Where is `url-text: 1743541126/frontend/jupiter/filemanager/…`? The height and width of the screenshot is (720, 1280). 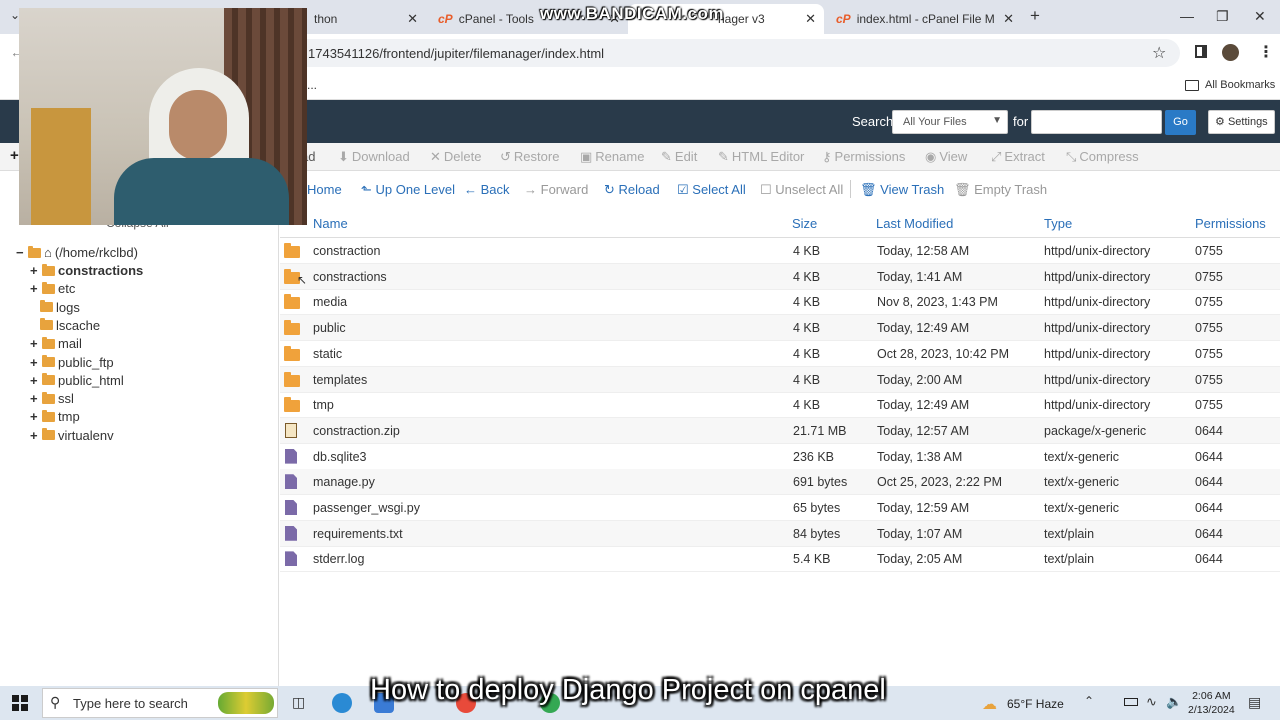
url-text: 1743541126/frontend/jupiter/filemanager/… is located at coordinates (456, 53).